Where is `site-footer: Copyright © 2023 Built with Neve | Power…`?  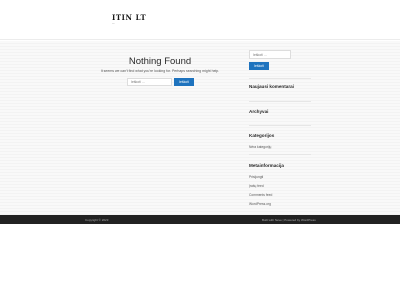 site-footer: Copyright © 2023 Built with Neve | Power… is located at coordinates (200, 219).